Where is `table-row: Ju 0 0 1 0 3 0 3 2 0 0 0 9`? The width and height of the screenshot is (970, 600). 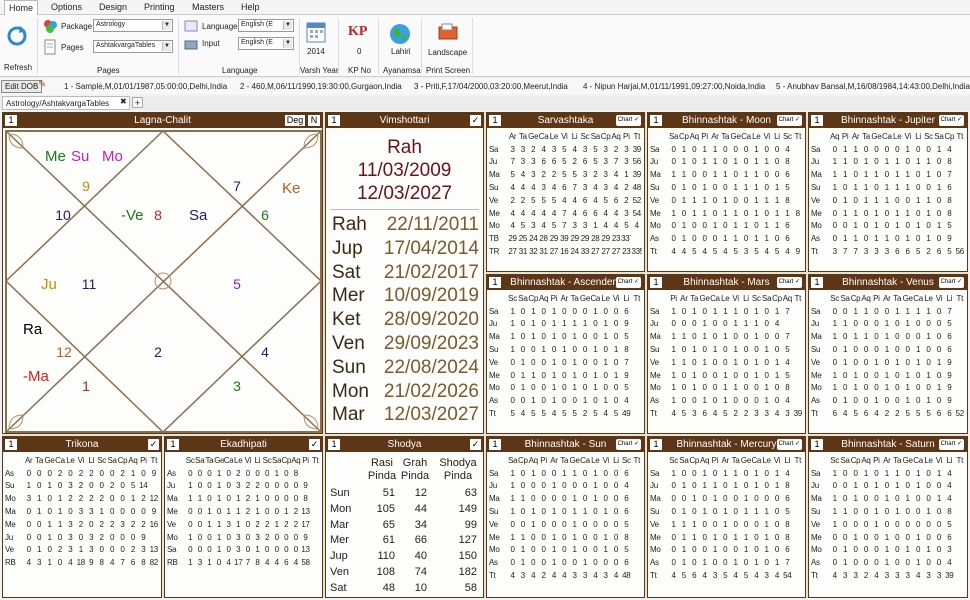 table-row: Ju 0 0 1 0 3 0 3 2 0 0 0 9 is located at coordinates (82, 537).